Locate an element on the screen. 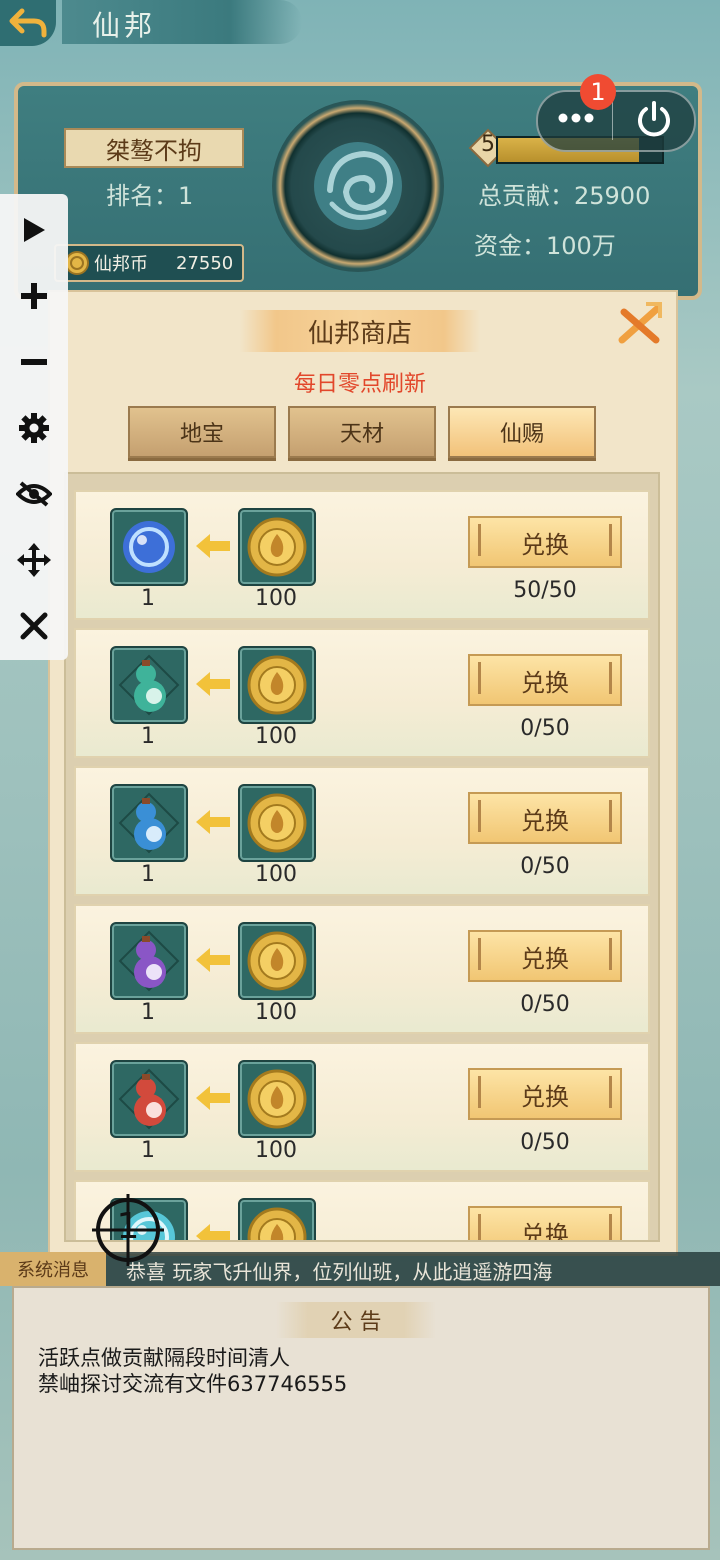 Image resolution: width=720 pixels, height=1560 pixels. settings-button is located at coordinates (34, 428).